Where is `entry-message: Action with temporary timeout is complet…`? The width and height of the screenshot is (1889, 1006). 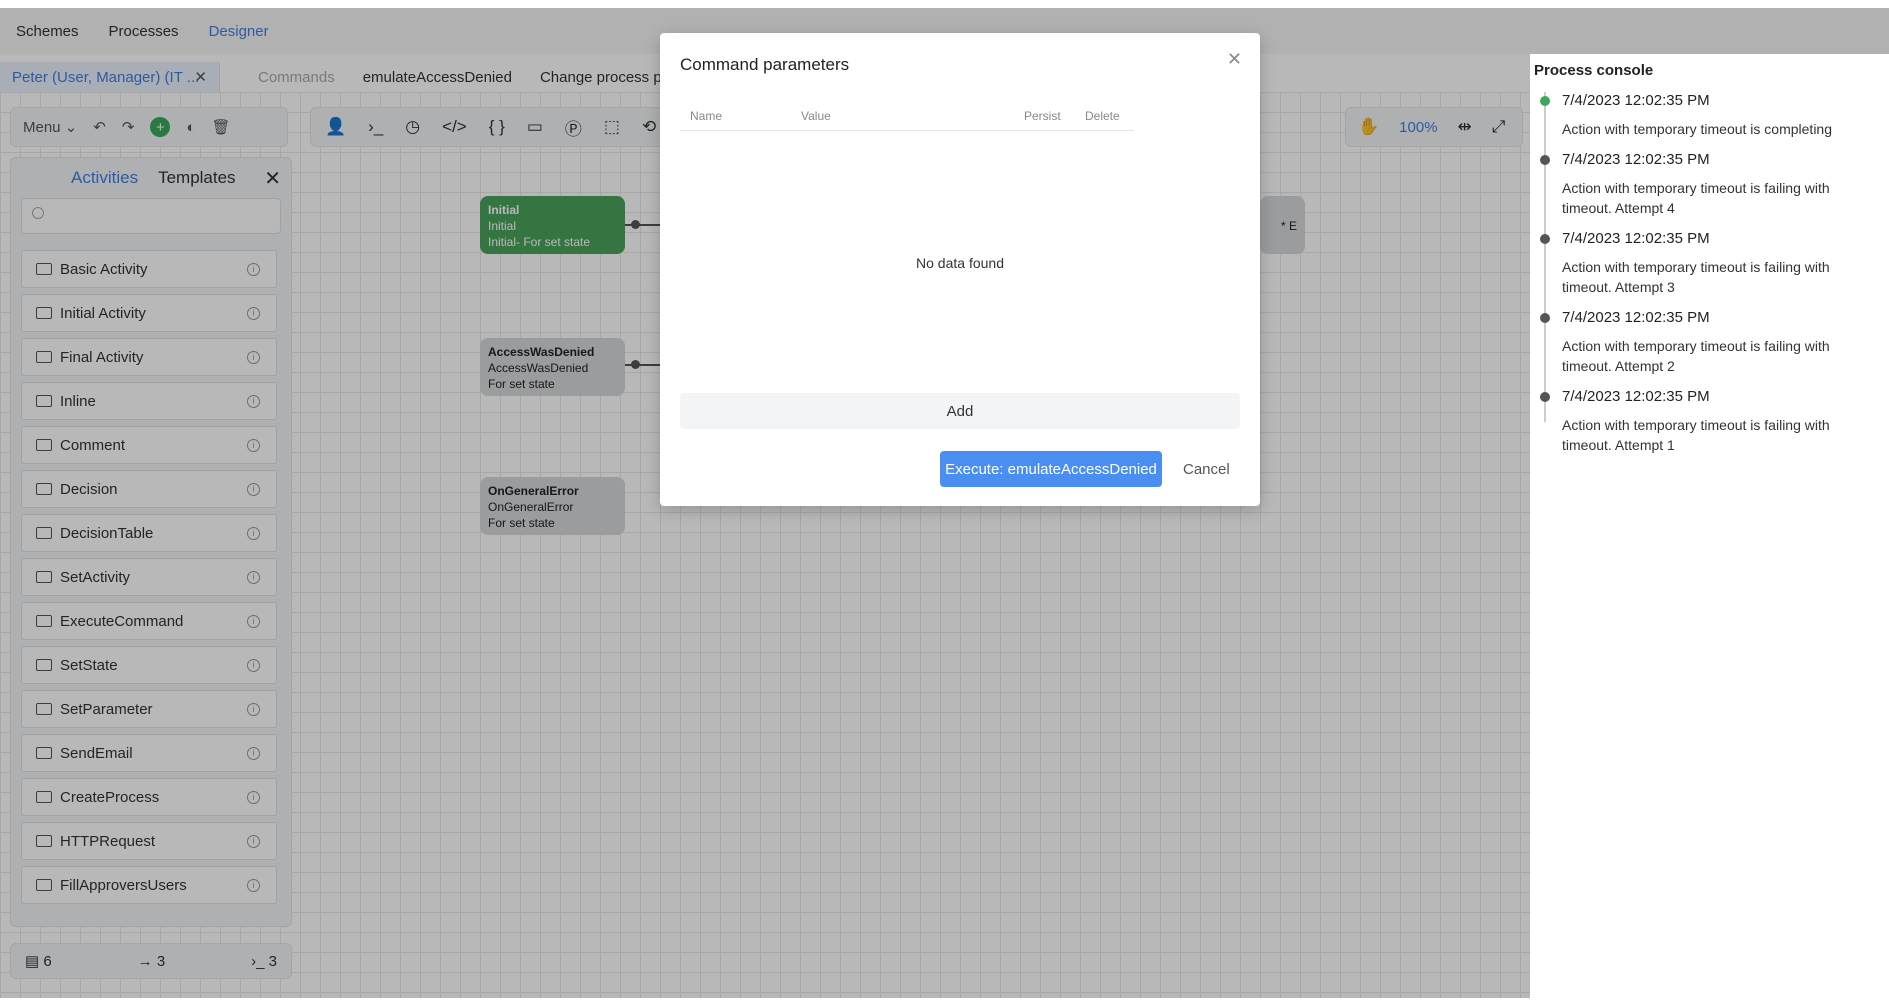 entry-message: Action with temporary timeout is complet… is located at coordinates (1697, 129).